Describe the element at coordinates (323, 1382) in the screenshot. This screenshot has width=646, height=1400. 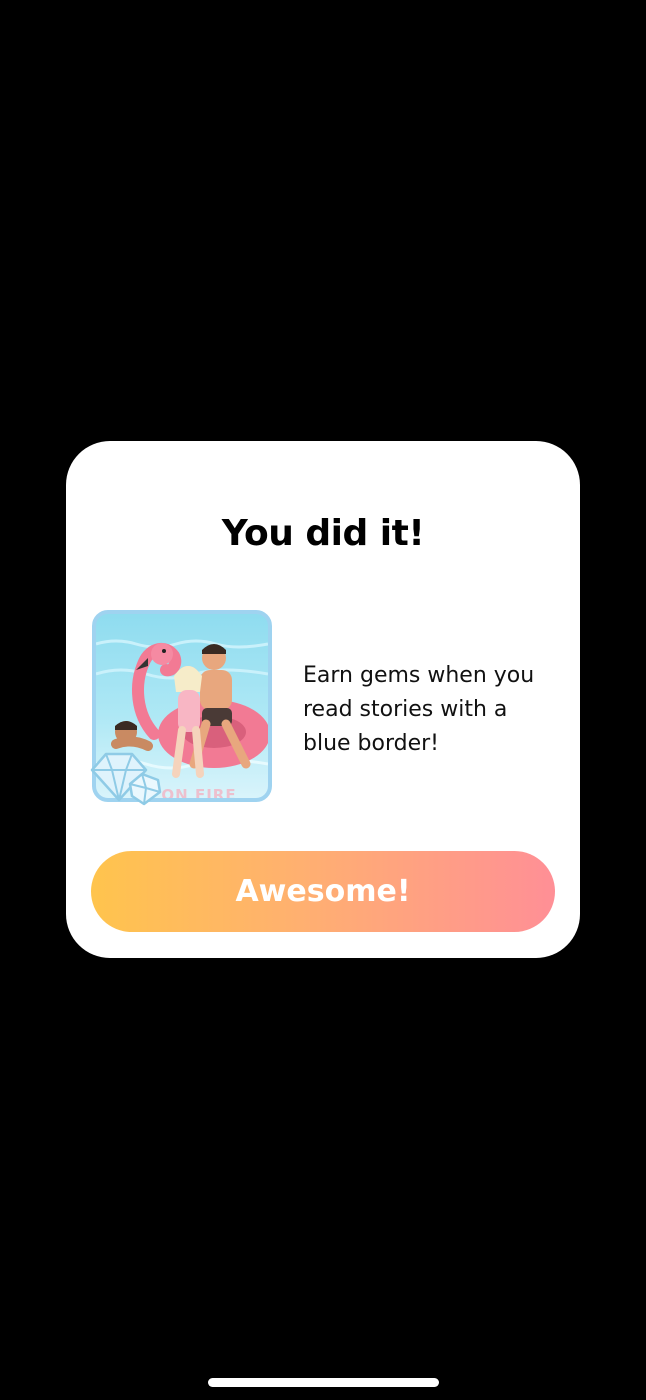
I see `home-indicator` at that location.